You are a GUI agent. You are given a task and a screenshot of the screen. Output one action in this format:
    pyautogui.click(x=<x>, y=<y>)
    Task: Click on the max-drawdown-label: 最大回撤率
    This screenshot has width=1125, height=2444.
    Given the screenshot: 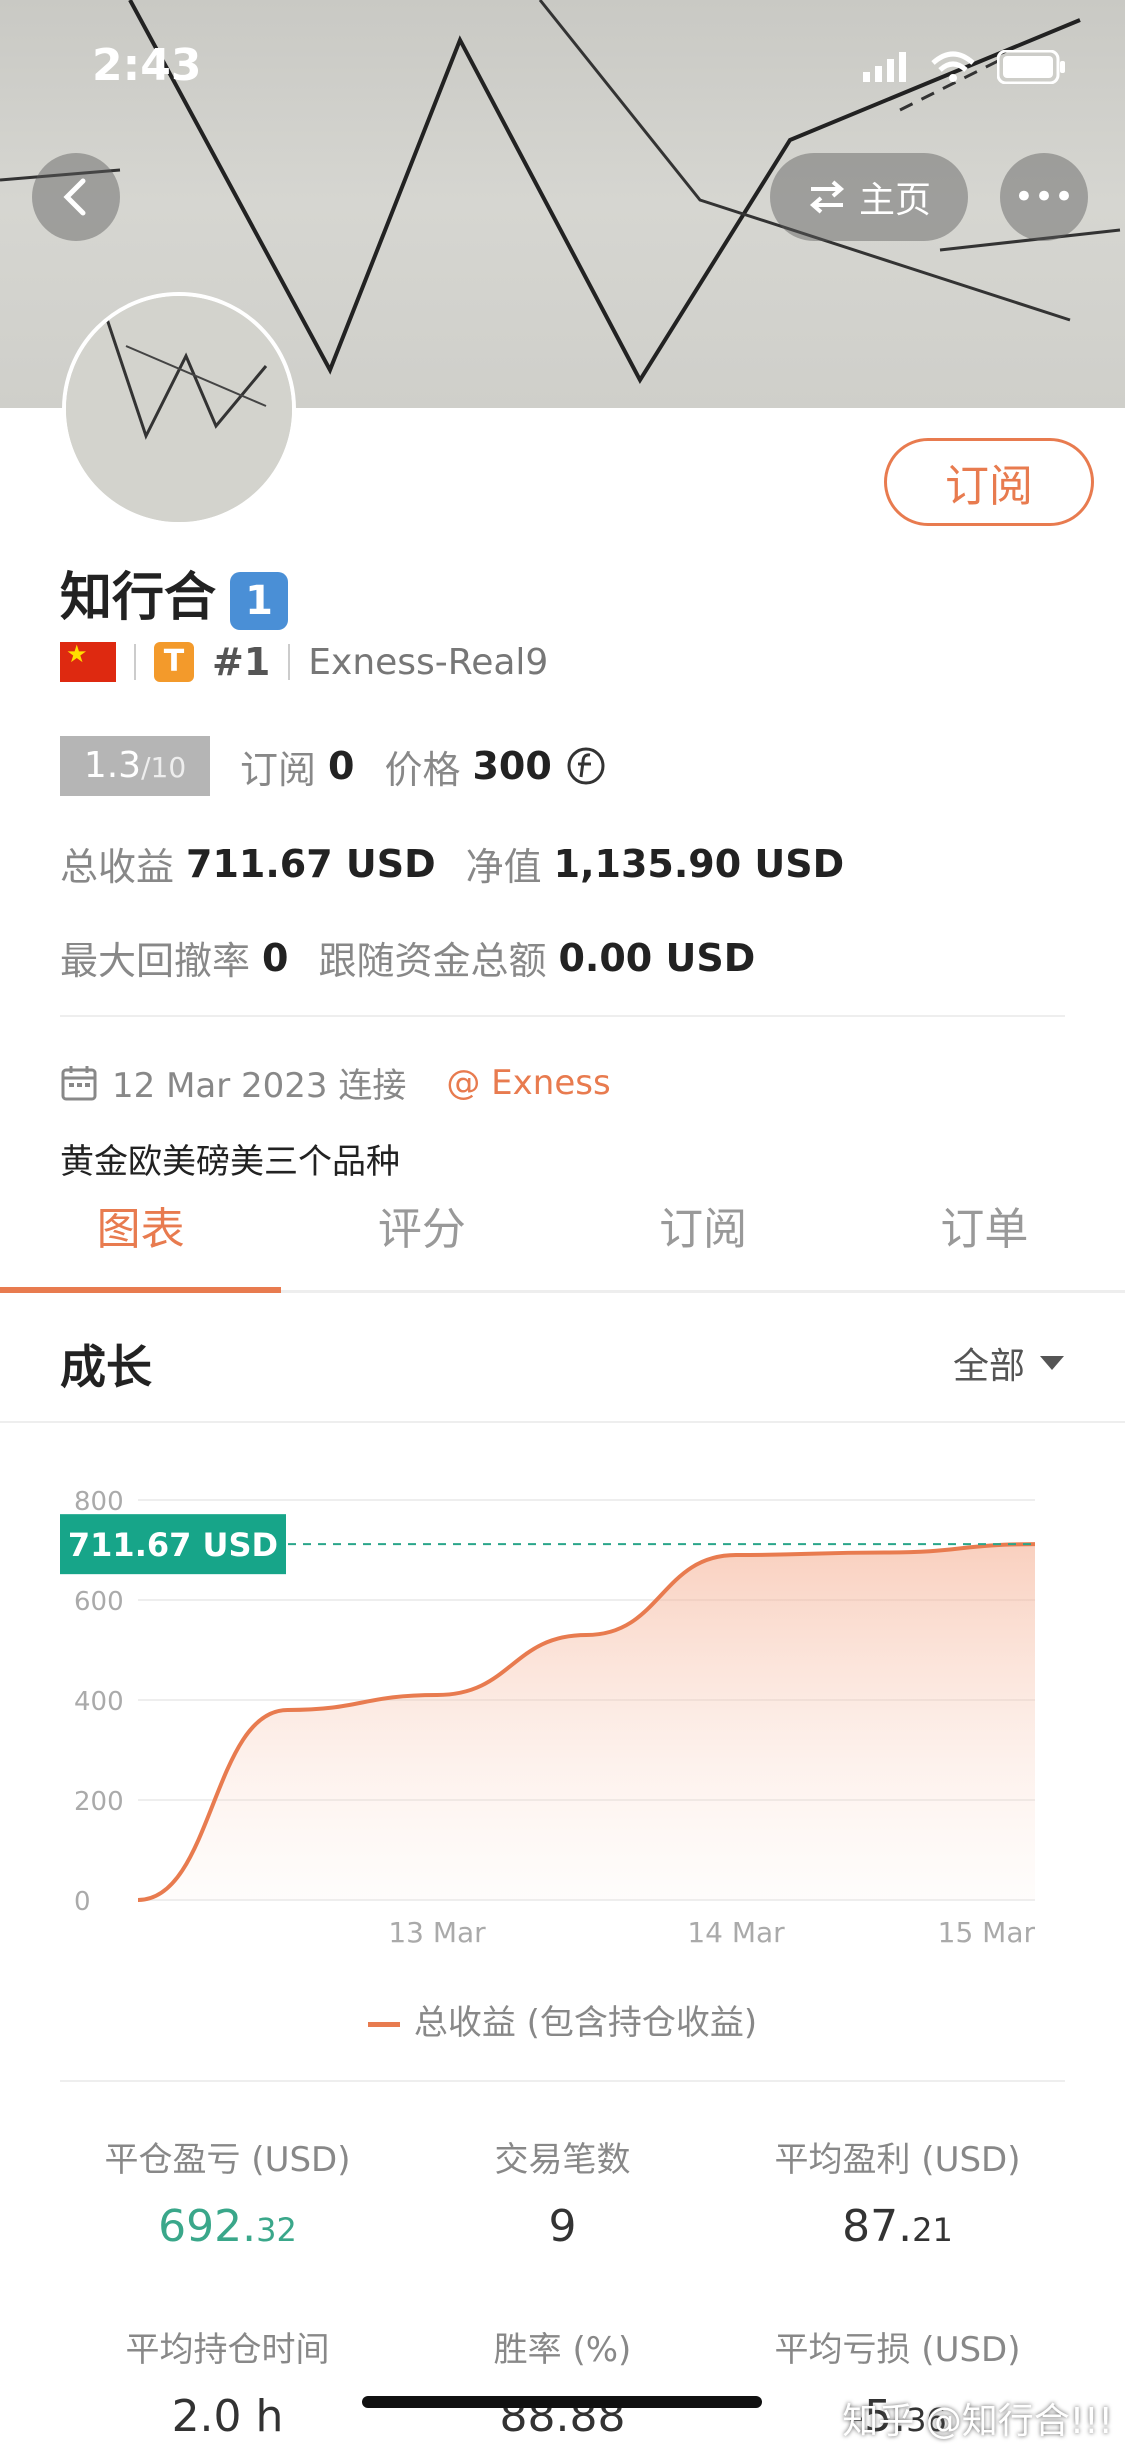 What is the action you would take?
    pyautogui.click(x=155, y=961)
    